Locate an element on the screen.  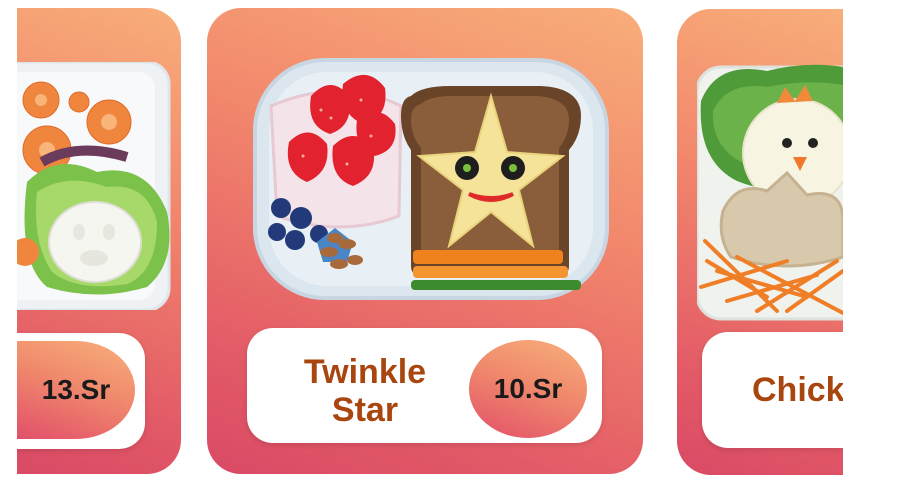
price-badge: 10.Sr is located at coordinates (528, 389).